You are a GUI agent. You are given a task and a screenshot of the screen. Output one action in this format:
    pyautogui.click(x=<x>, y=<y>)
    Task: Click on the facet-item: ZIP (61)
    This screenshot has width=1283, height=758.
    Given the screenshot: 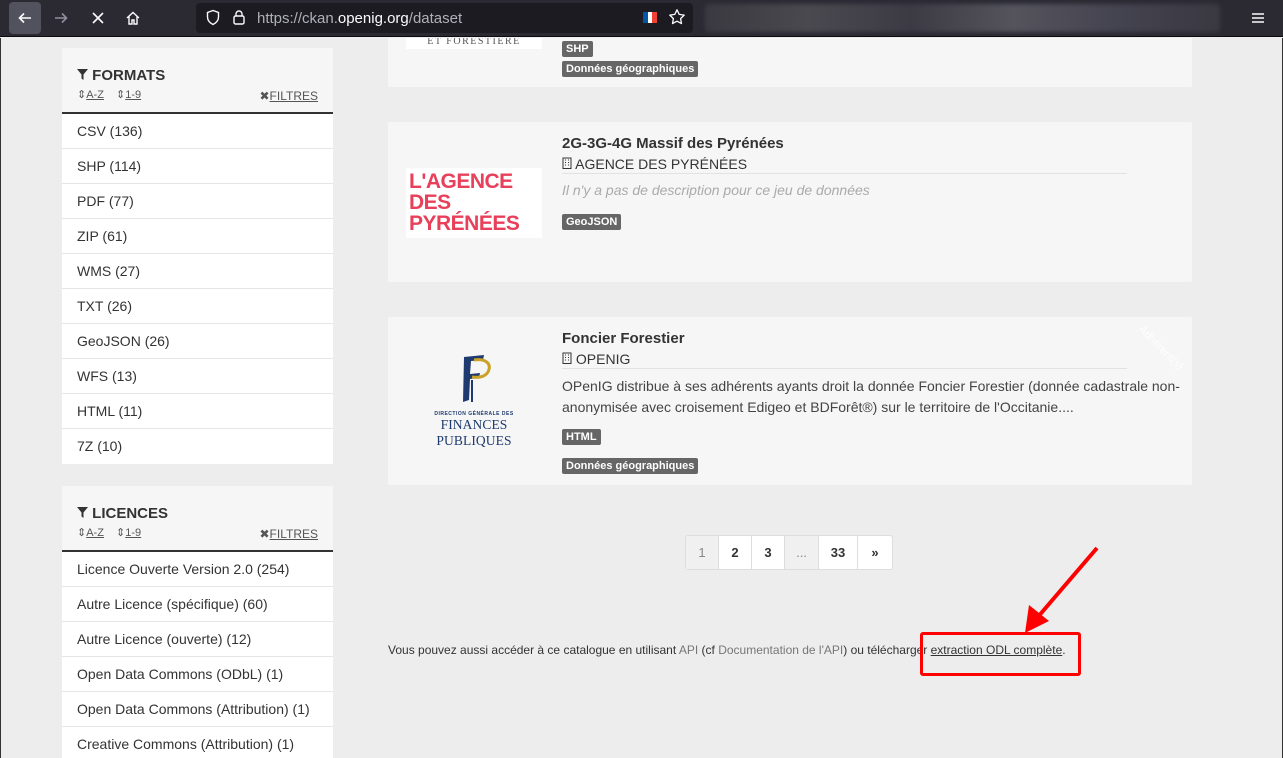 What is the action you would take?
    pyautogui.click(x=197, y=236)
    